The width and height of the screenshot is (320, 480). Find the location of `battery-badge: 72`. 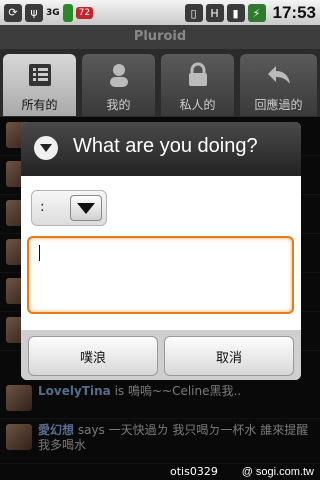

battery-badge: 72 is located at coordinates (84, 12).